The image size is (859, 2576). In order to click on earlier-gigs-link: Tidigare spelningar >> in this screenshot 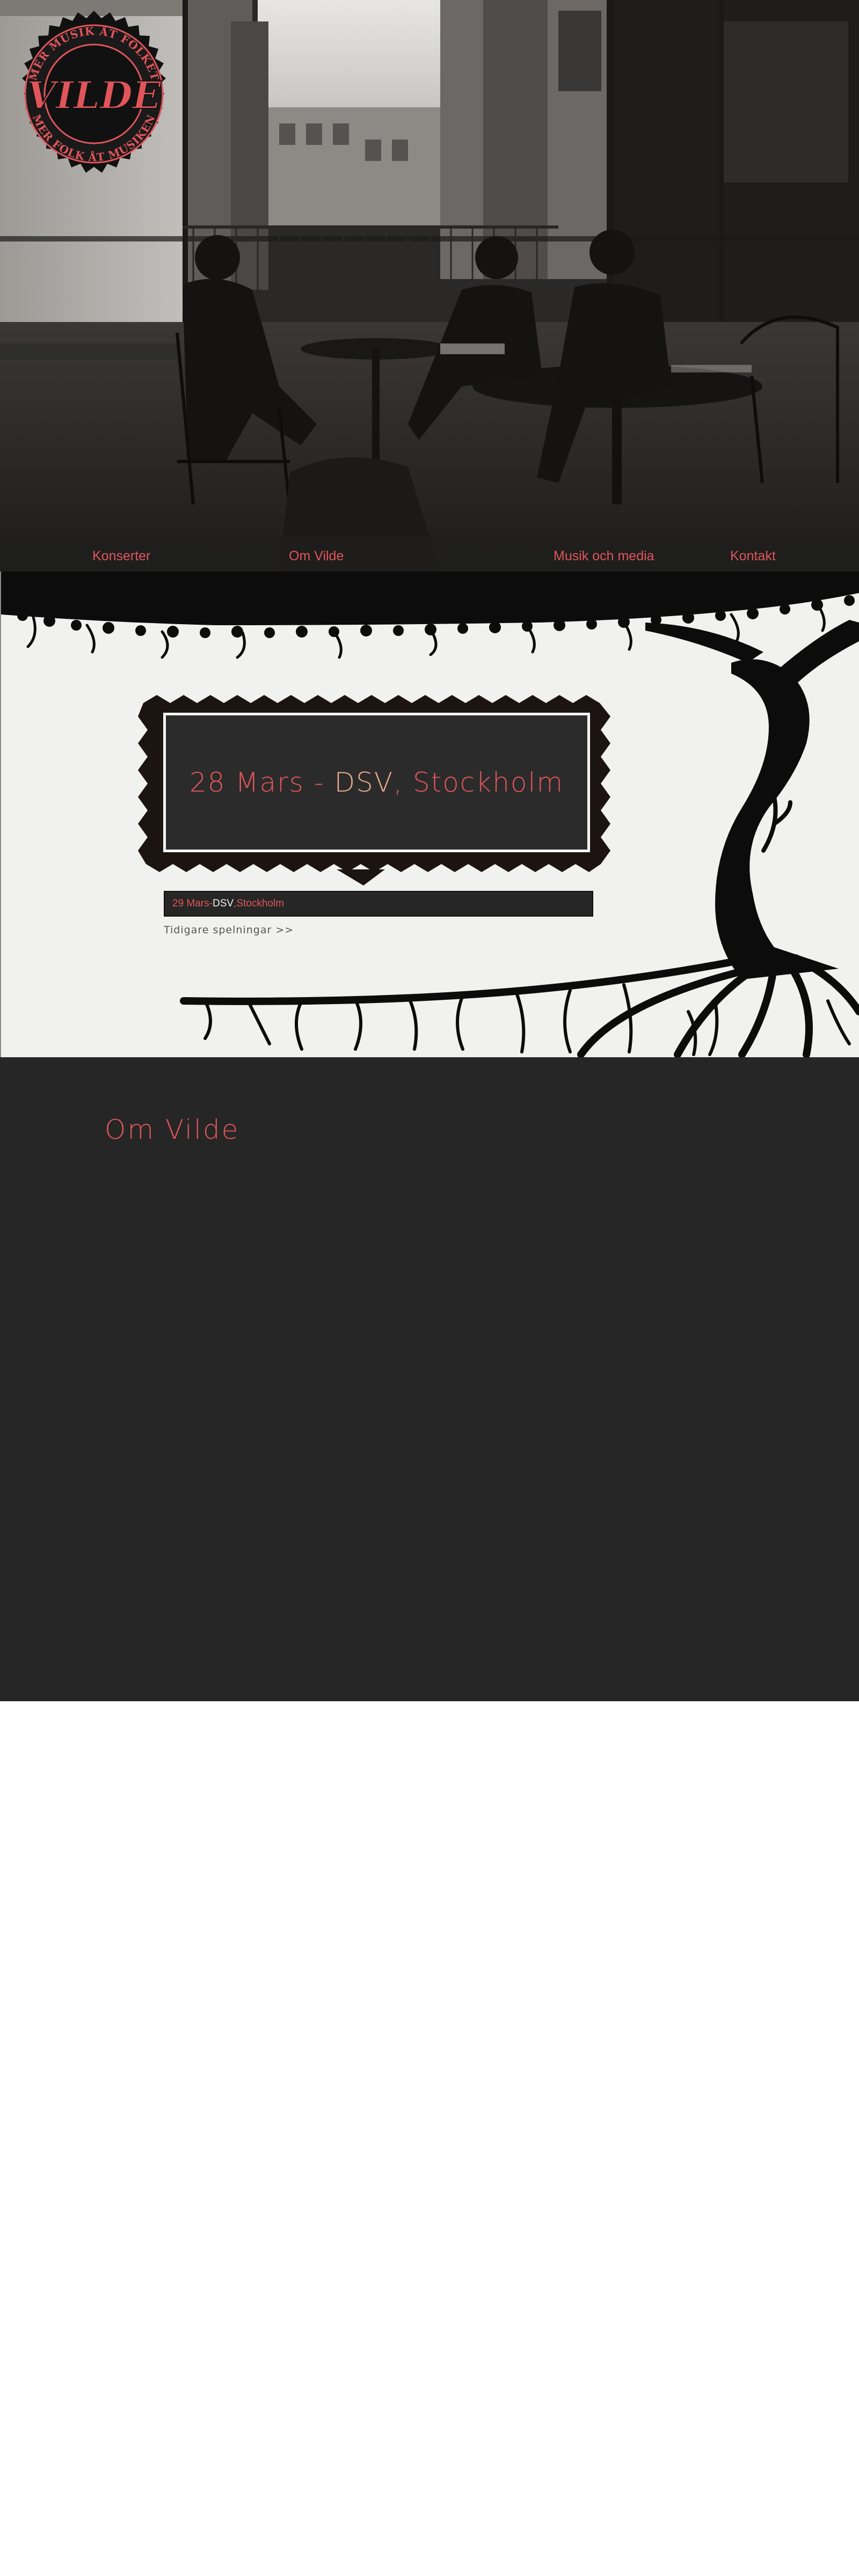, I will do `click(229, 930)`.